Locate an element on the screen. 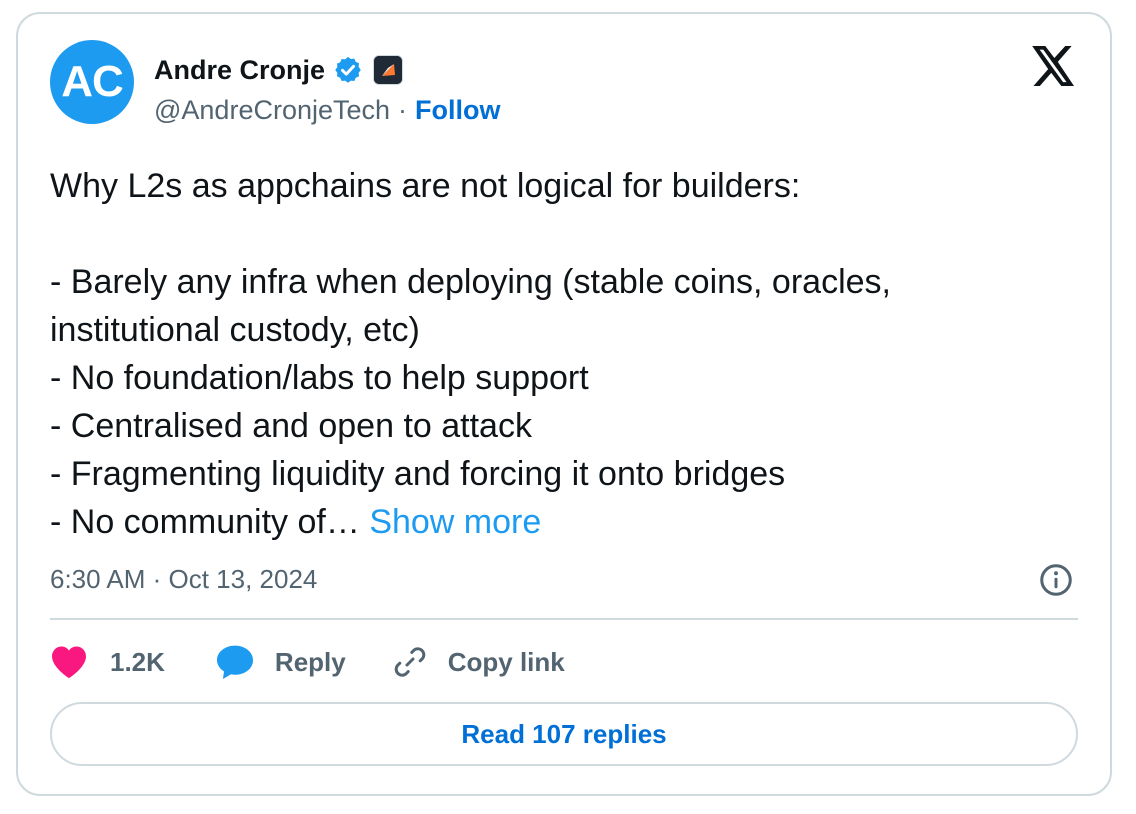 This screenshot has height=814, width=1136. read-replies-button: Read 107 replies is located at coordinates (564, 734).